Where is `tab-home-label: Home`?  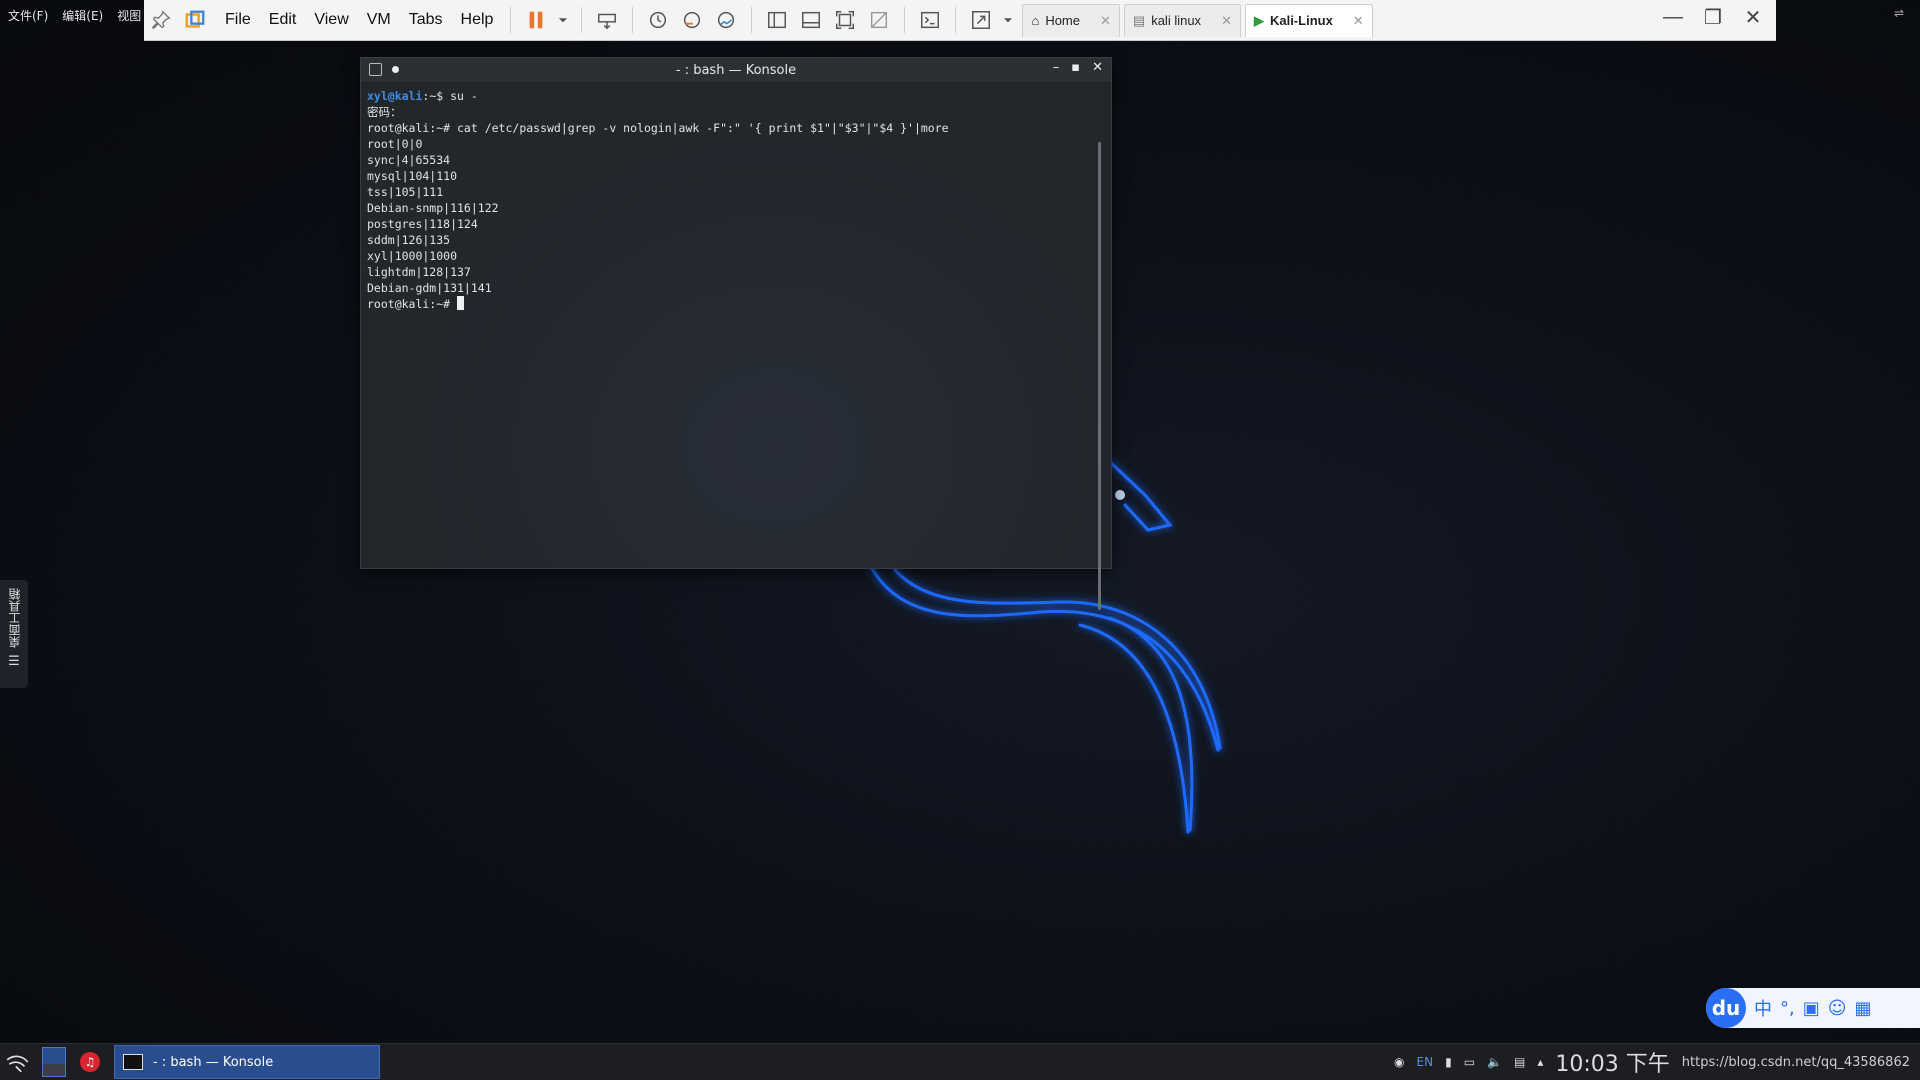 tab-home-label: Home is located at coordinates (1062, 20).